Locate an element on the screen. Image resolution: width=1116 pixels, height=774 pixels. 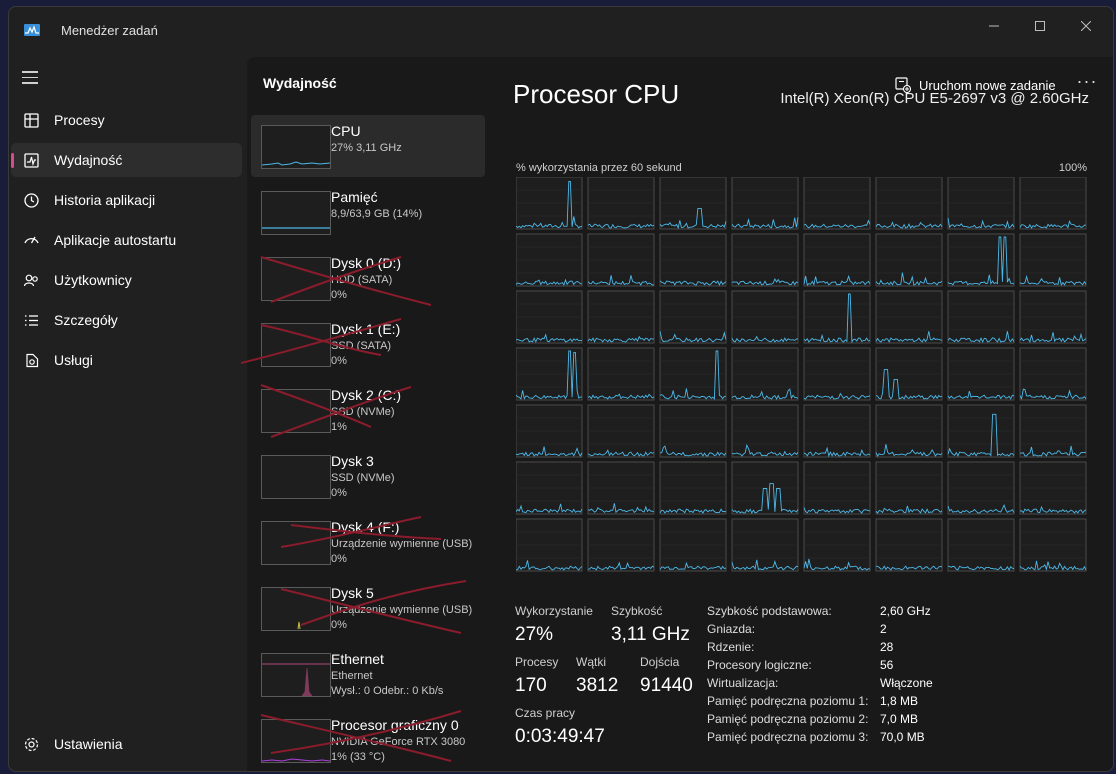
window-title: Menedżer zadań is located at coordinates (109, 30).